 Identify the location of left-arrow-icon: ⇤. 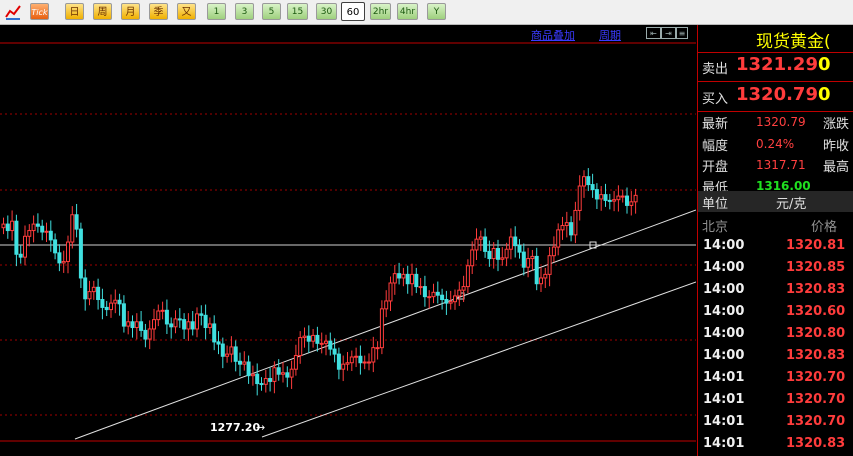
(653, 33).